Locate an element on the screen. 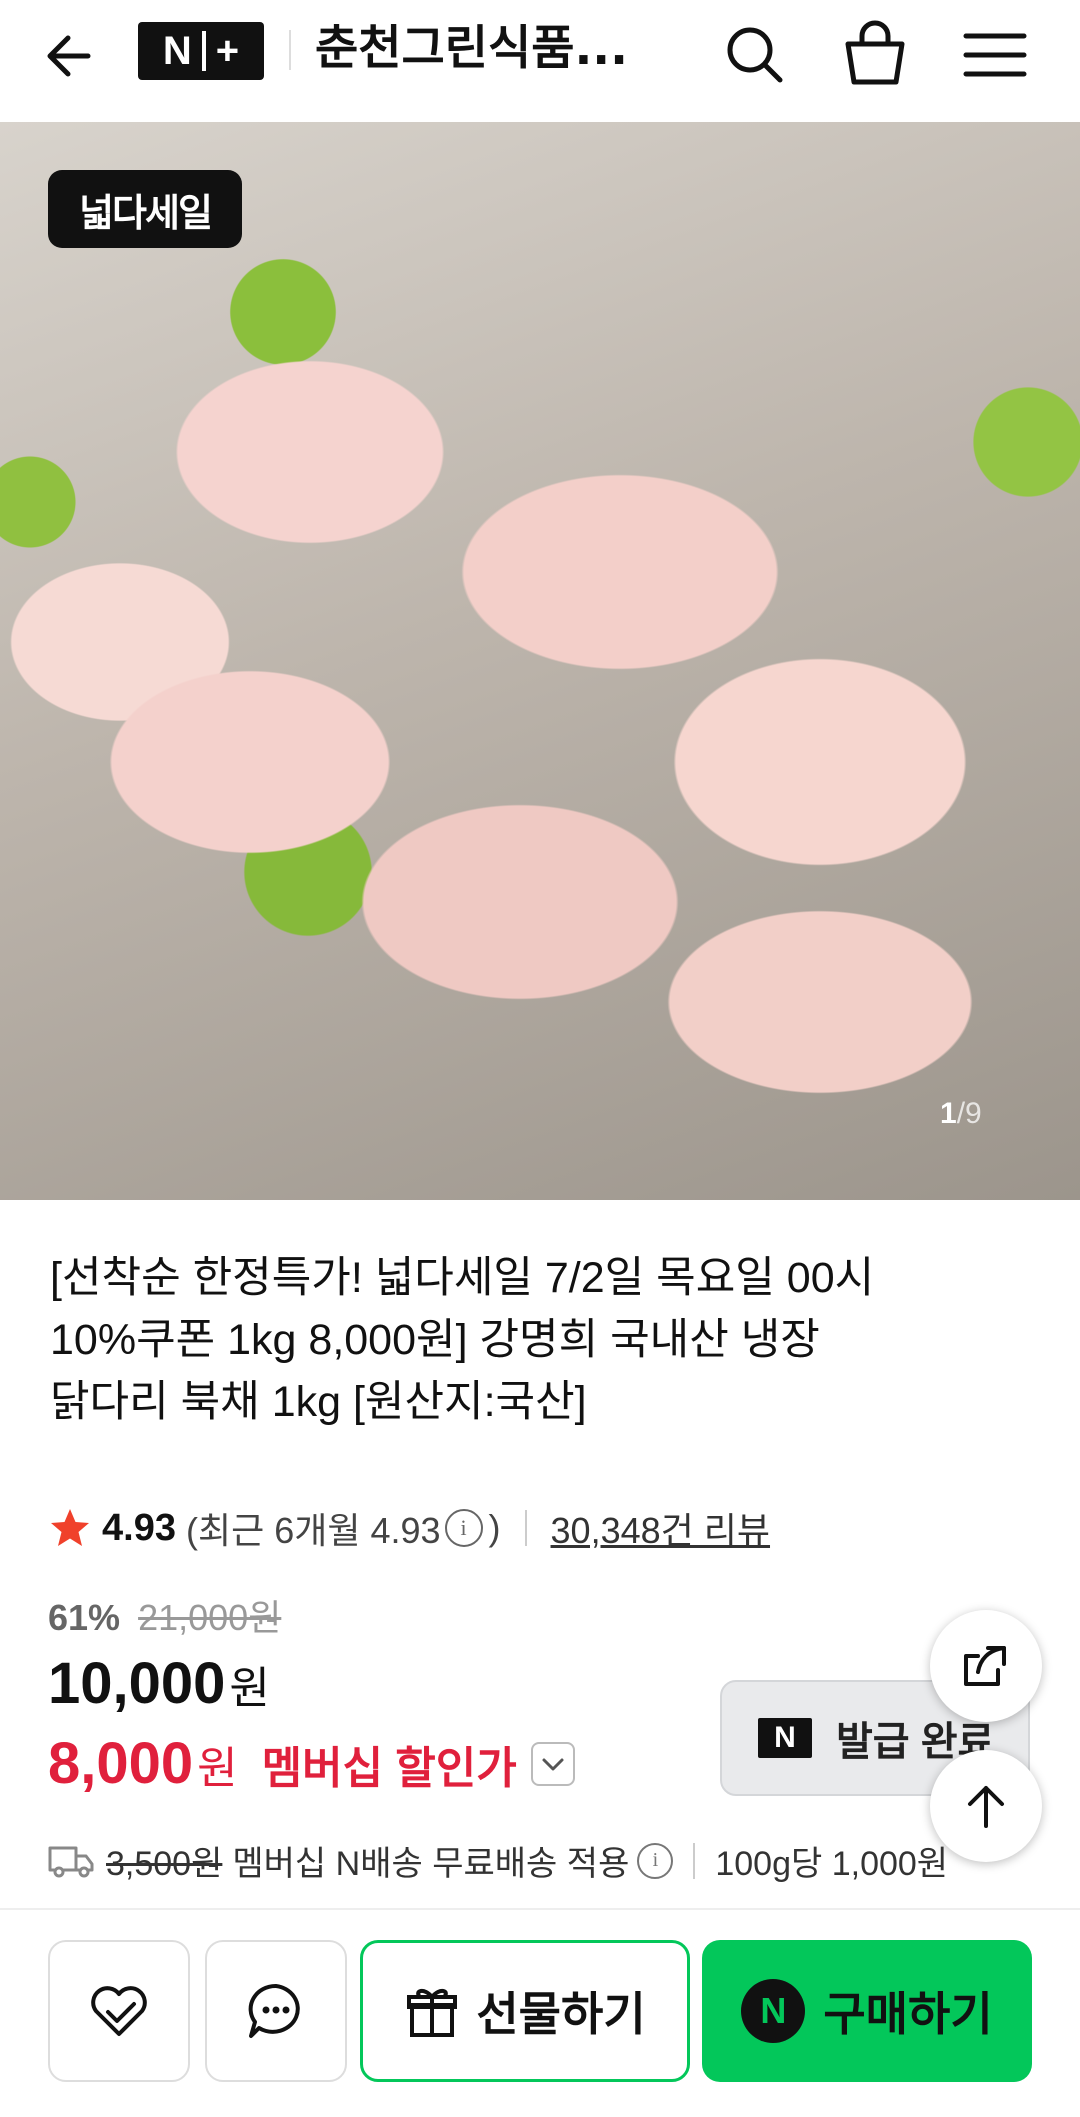 This screenshot has width=1080, height=2117. buy-button: N 구매하기 is located at coordinates (867, 2011).